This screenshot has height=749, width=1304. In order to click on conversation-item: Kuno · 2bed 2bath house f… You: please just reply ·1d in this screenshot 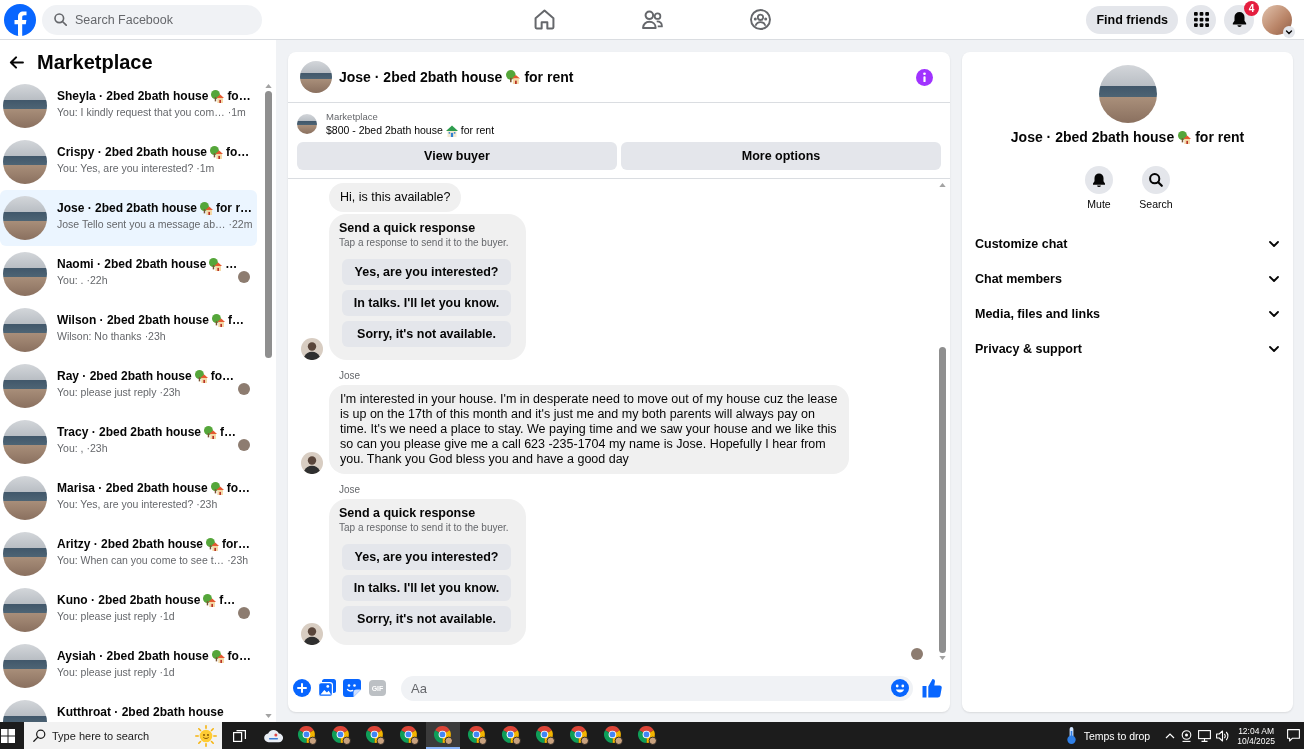, I will do `click(128, 610)`.